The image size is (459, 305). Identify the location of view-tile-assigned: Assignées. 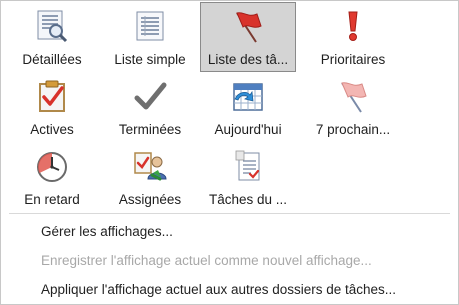
(150, 177).